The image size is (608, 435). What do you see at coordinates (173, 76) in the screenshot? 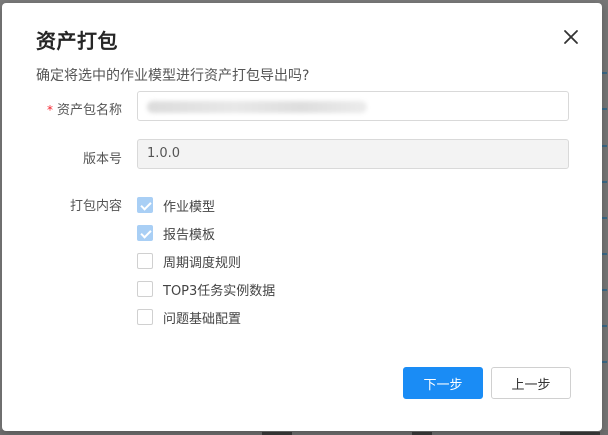
I see `confirm-message: 确定将选中的作业模型进行资产打包导出吗?` at bounding box center [173, 76].